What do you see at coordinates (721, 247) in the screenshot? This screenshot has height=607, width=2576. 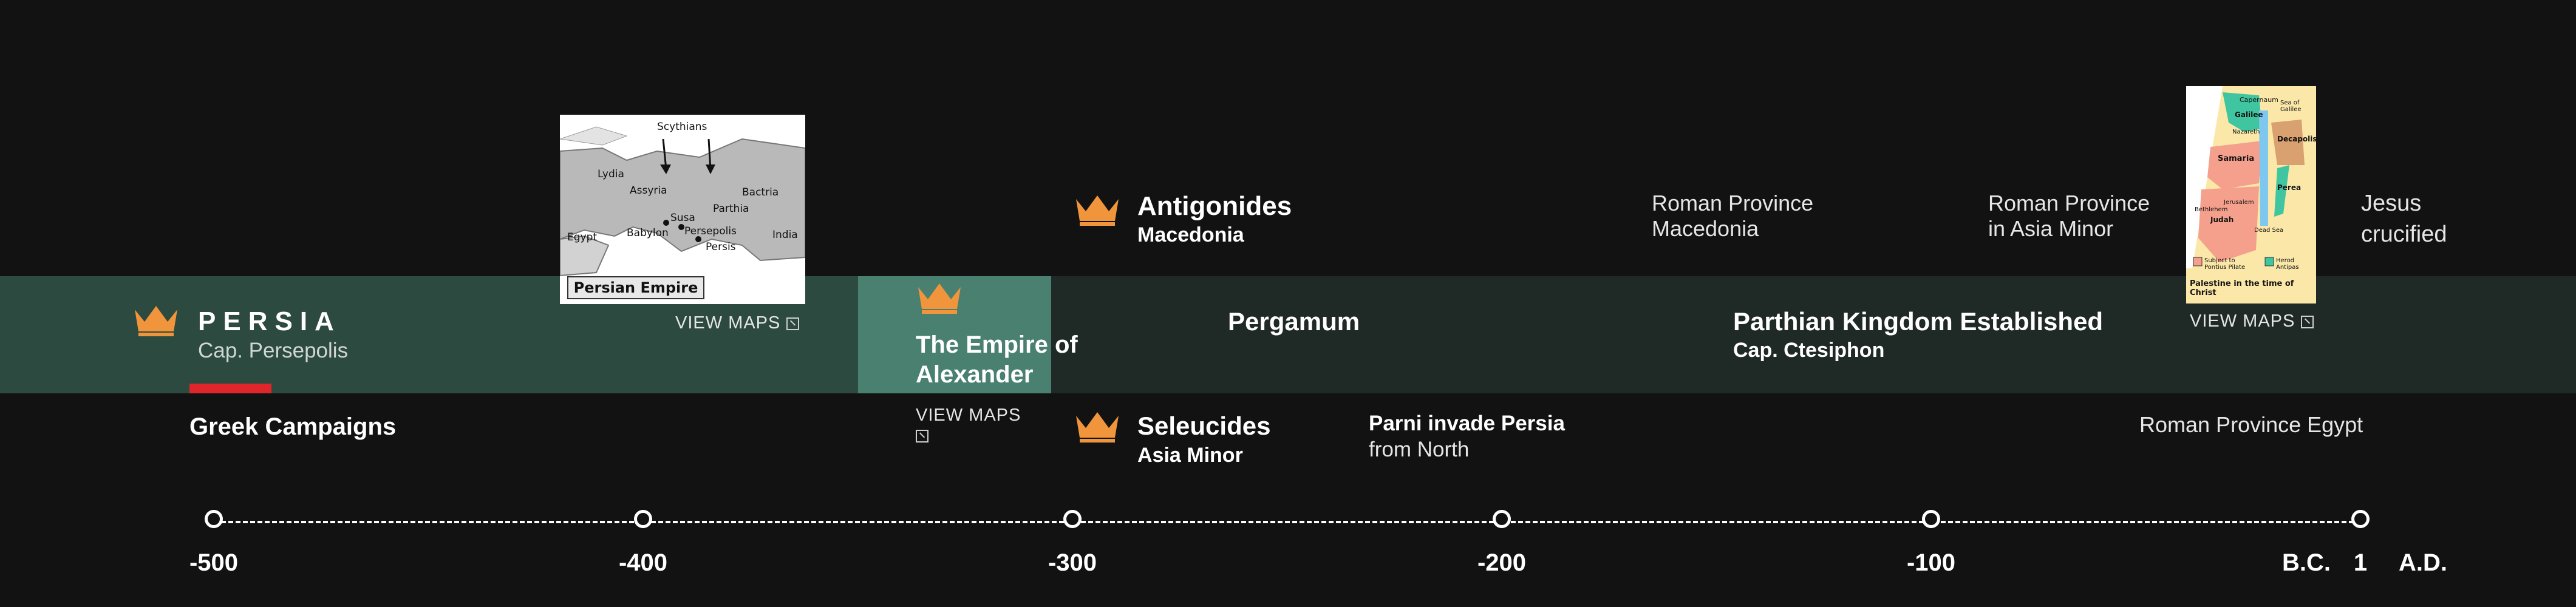 I see `map-label-persis: Persis` at bounding box center [721, 247].